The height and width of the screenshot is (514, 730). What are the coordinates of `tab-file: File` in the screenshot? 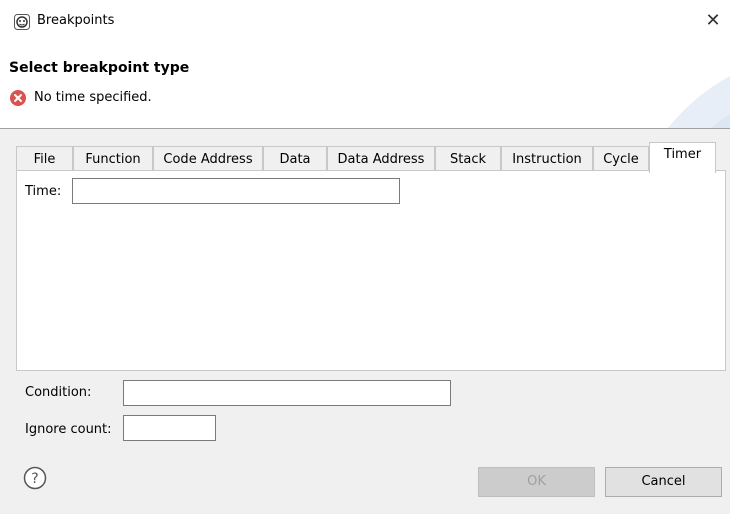 It's located at (44, 159).